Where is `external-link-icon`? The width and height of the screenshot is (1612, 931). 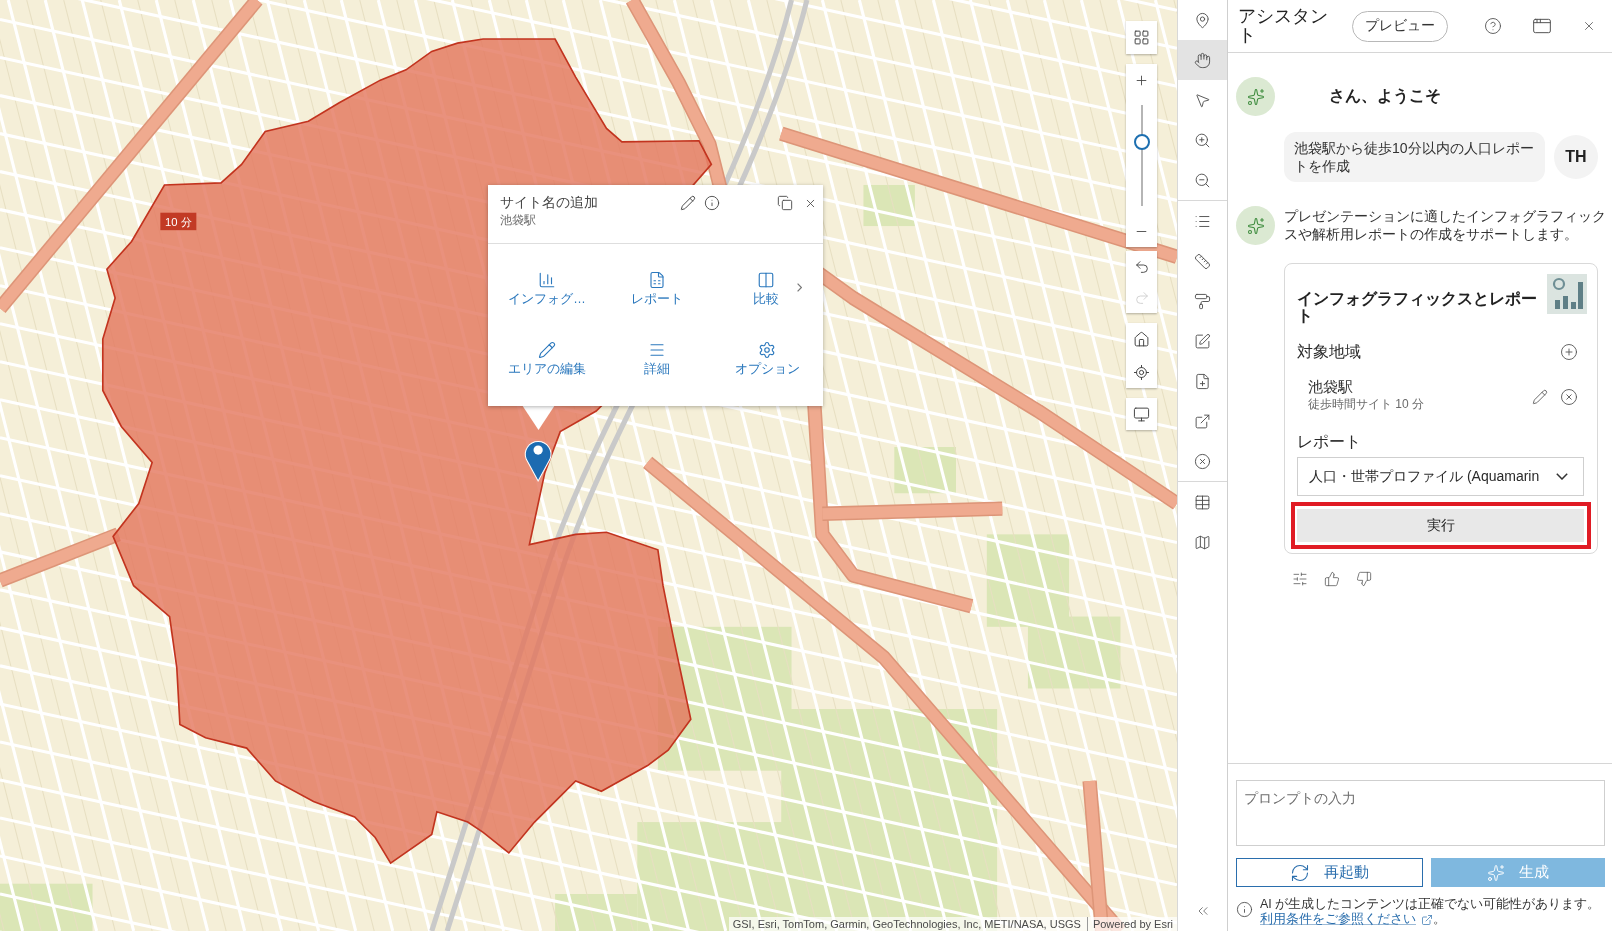
external-link-icon is located at coordinates (1427, 919).